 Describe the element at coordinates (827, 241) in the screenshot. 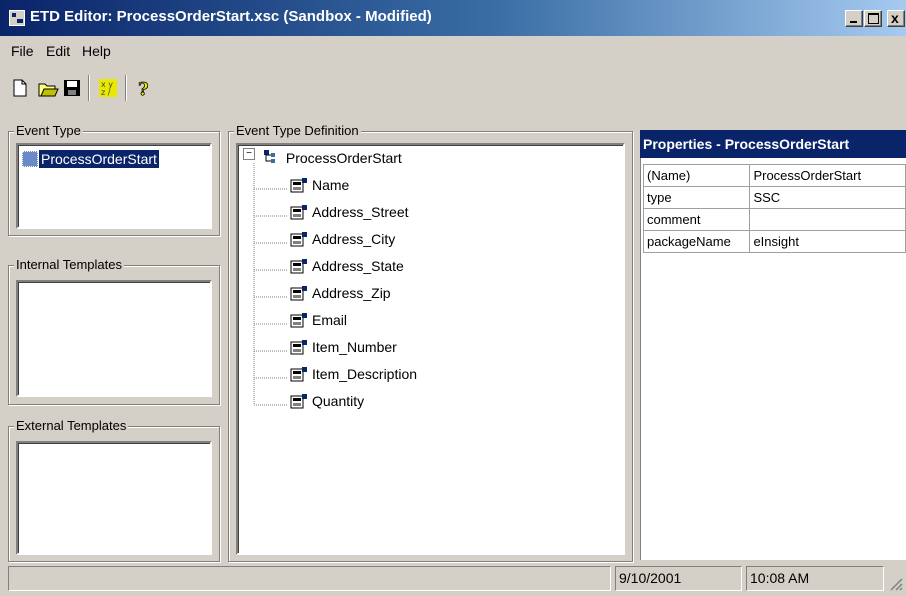

I see `property-value: eInsight` at that location.